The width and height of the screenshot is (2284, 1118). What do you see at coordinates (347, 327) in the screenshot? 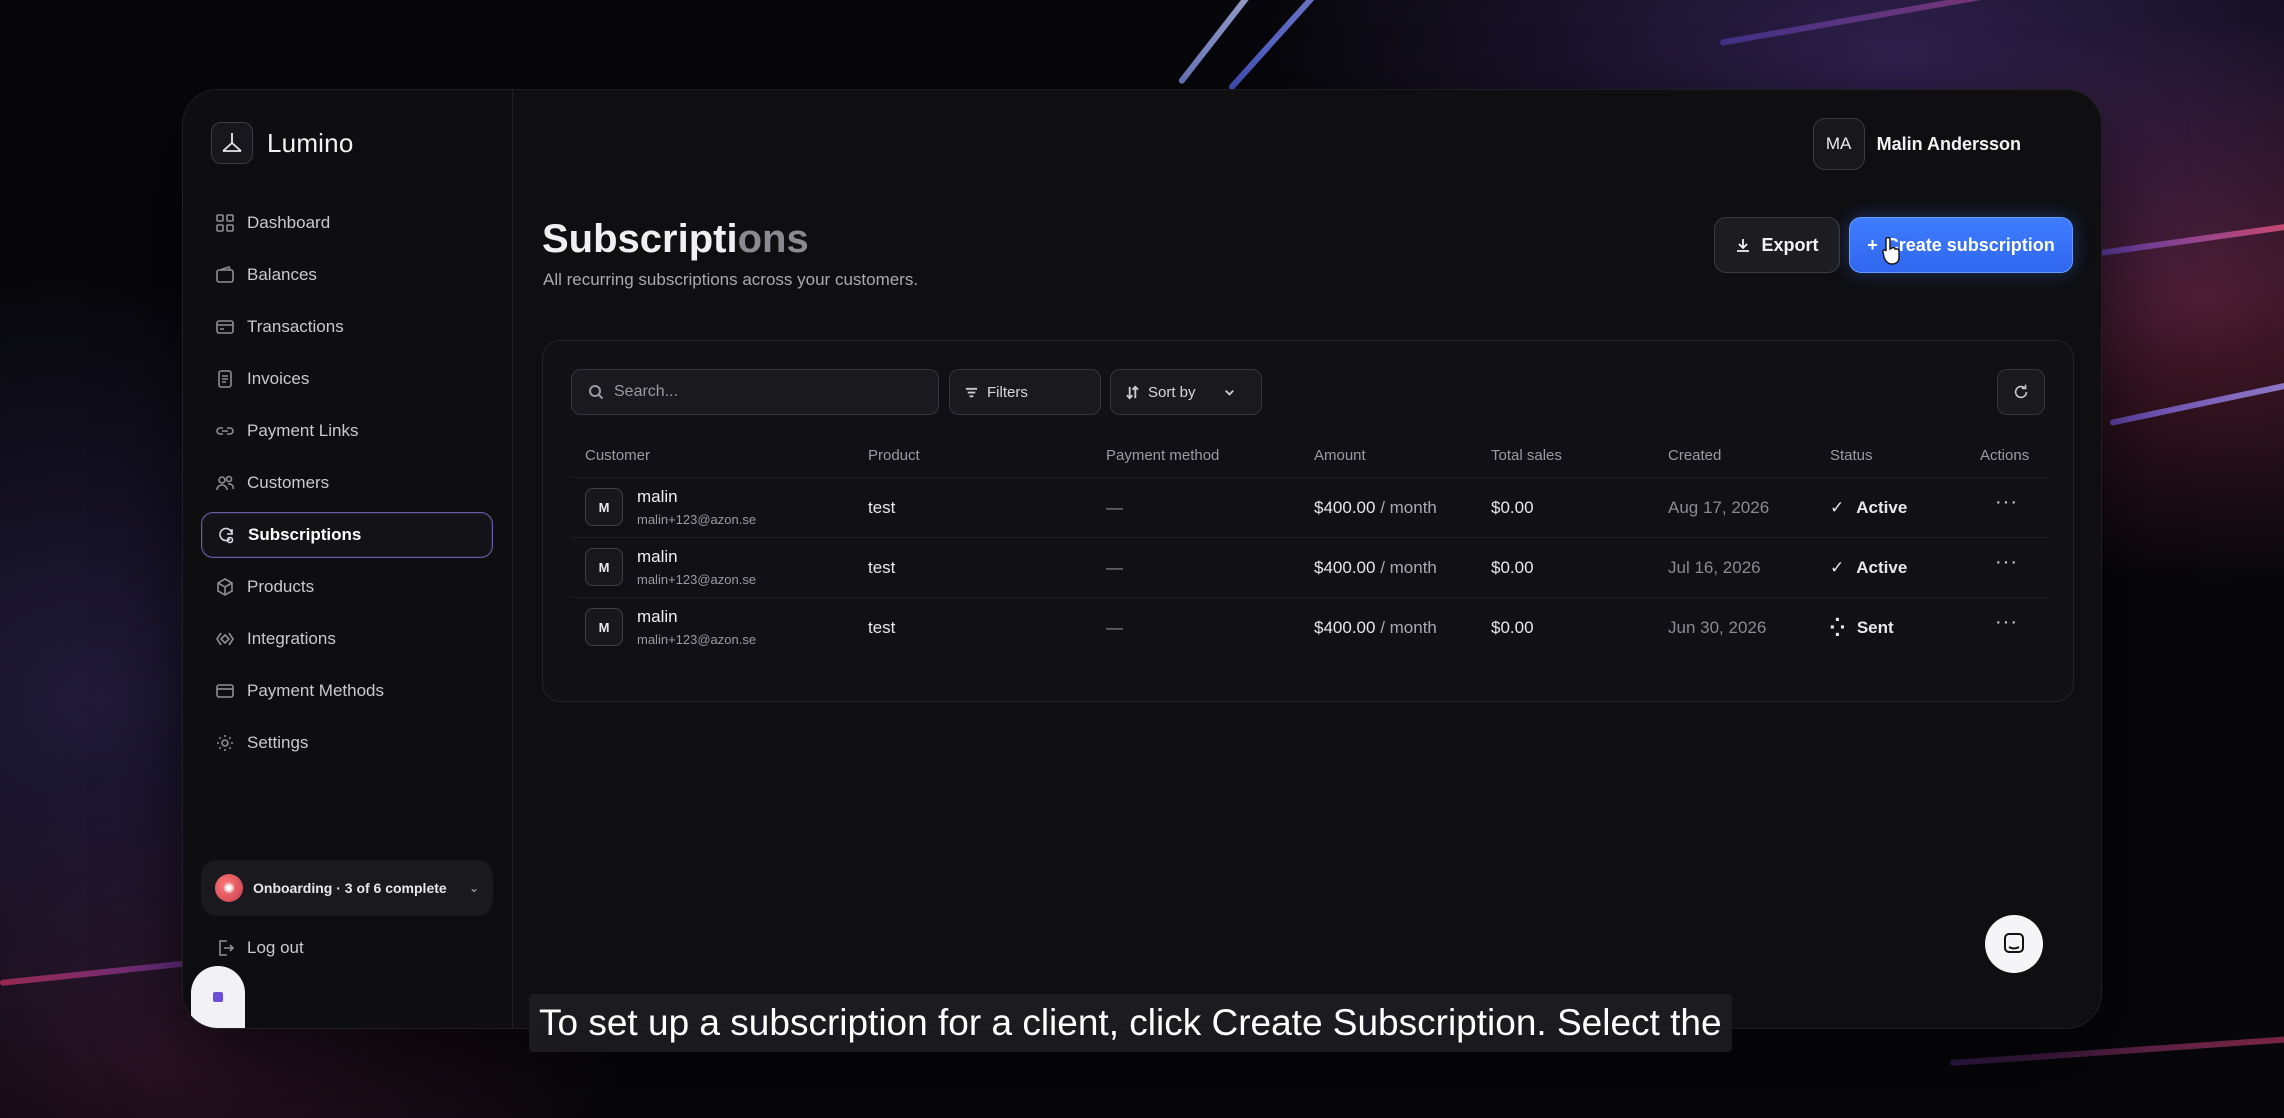
I see `sidebar-item-transactions: Transactions` at bounding box center [347, 327].